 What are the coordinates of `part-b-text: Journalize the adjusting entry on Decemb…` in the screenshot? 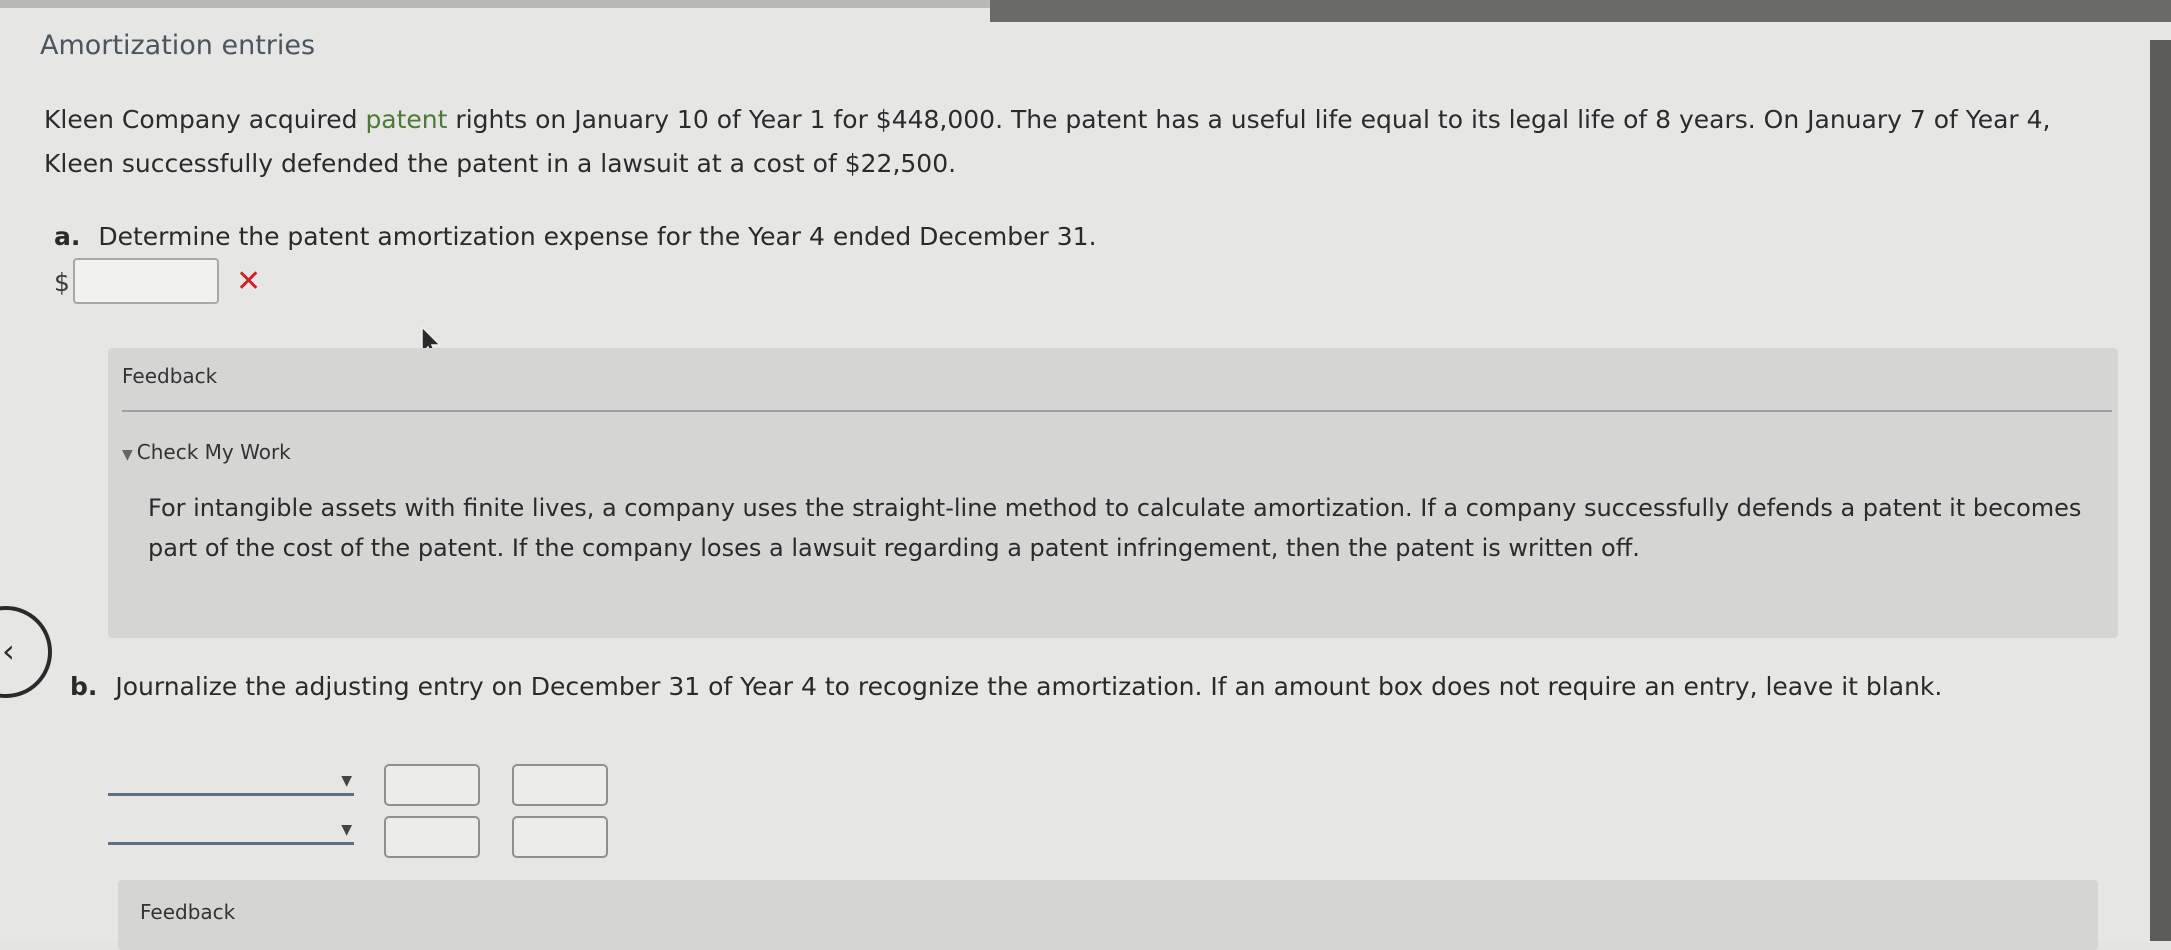 It's located at (1028, 686).